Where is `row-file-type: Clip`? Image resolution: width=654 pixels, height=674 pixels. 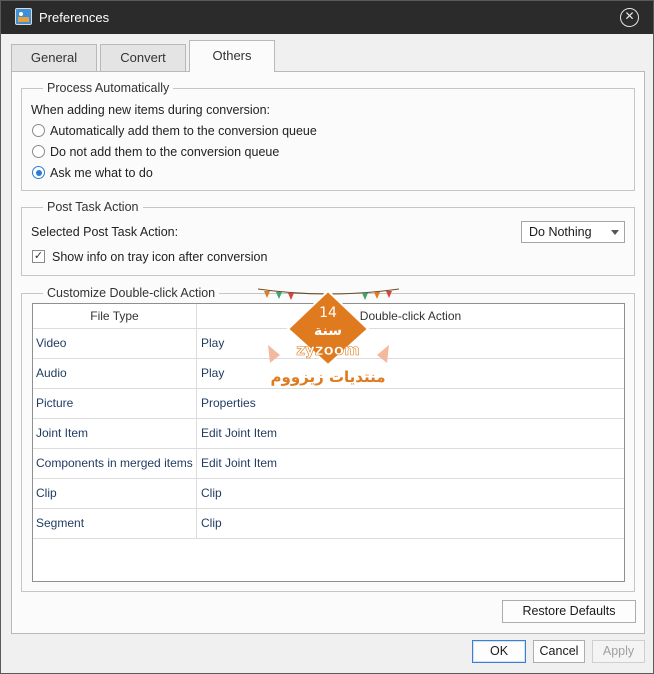 row-file-type: Clip is located at coordinates (115, 493).